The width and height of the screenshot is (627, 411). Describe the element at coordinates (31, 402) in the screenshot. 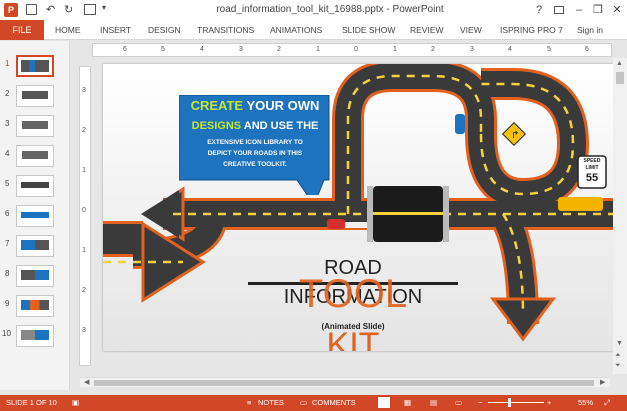

I see `slide-counter: SLIDE 1 OF 10` at that location.